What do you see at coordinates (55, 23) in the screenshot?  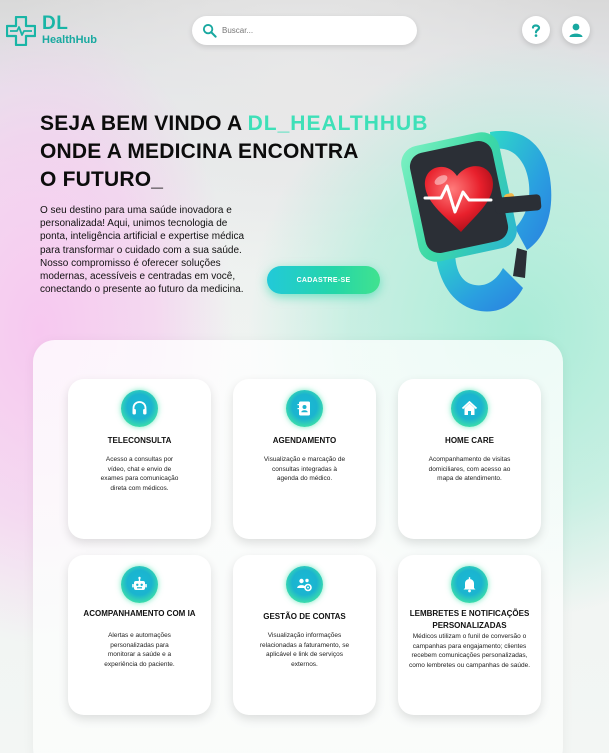 I see `logo-title: DL` at bounding box center [55, 23].